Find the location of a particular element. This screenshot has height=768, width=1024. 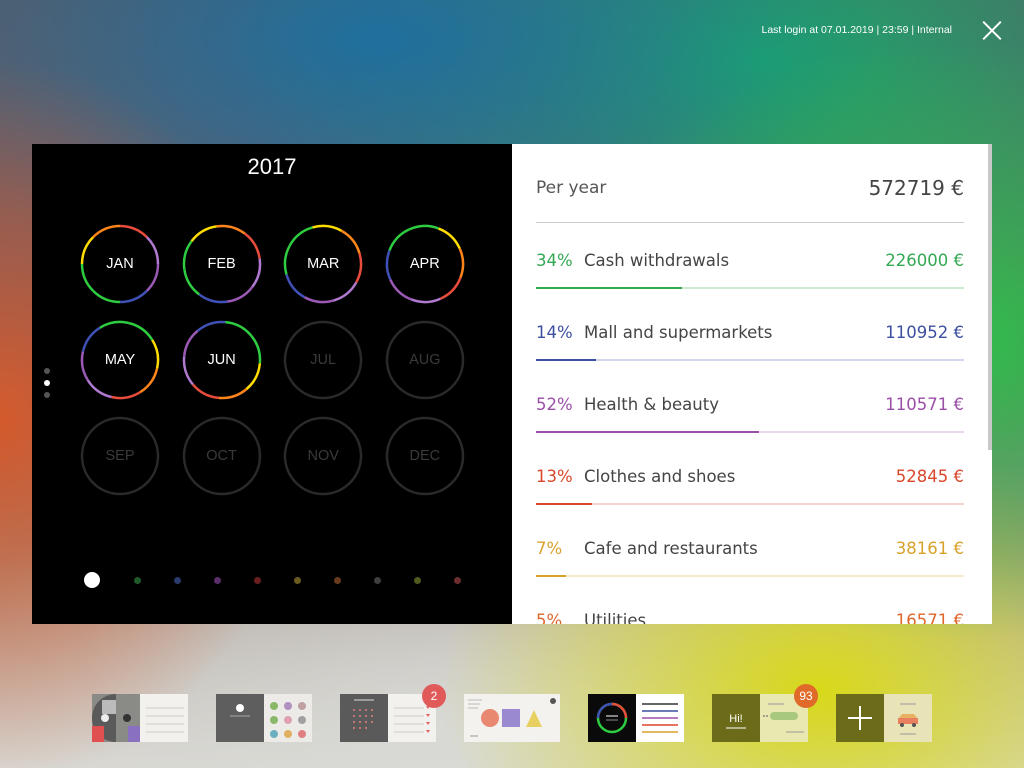

month-label: SEP is located at coordinates (120, 456).